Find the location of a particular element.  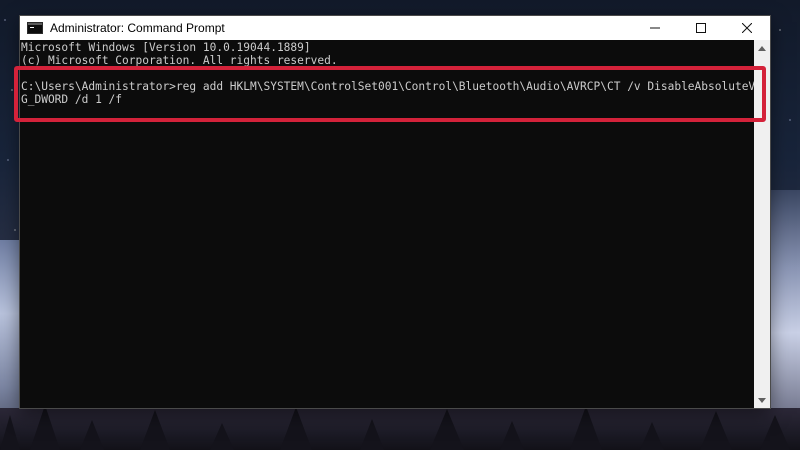

close-button is located at coordinates (747, 28).